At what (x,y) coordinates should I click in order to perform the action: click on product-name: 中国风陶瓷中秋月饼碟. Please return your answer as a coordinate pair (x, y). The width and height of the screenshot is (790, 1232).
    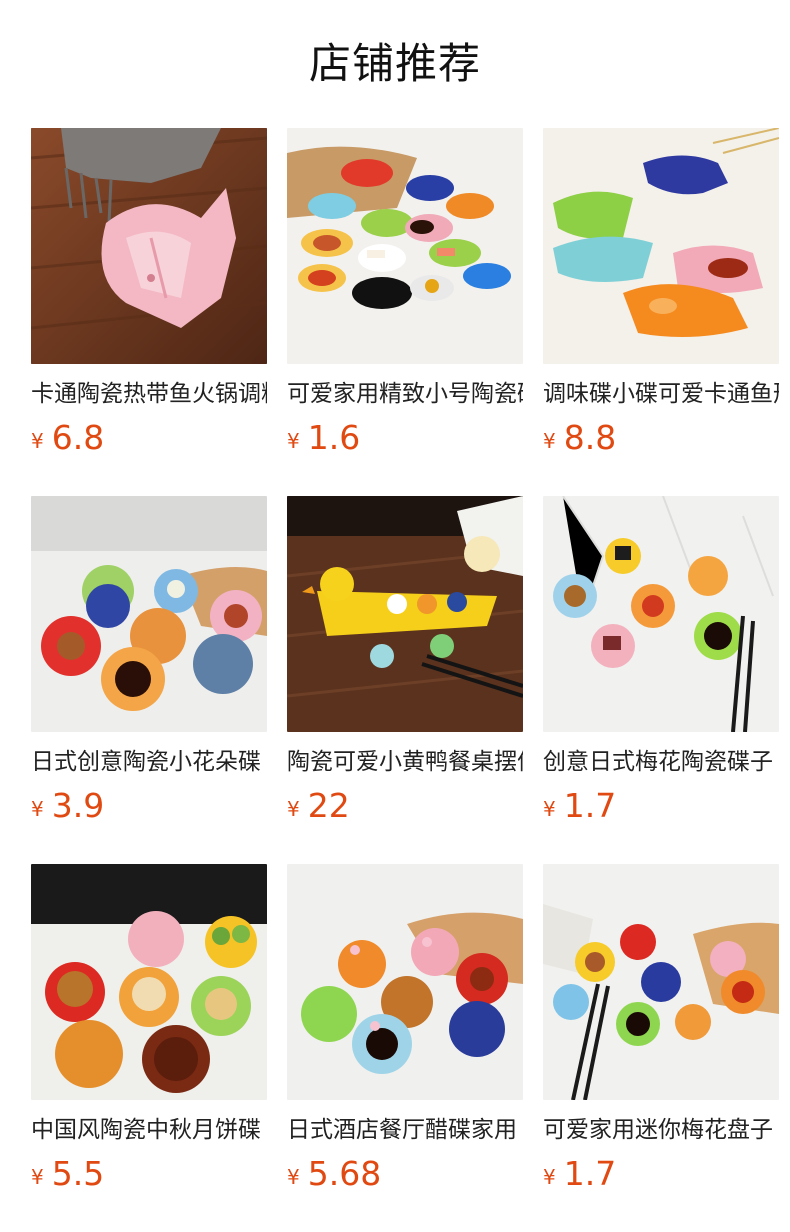
    Looking at the image, I should click on (149, 1130).